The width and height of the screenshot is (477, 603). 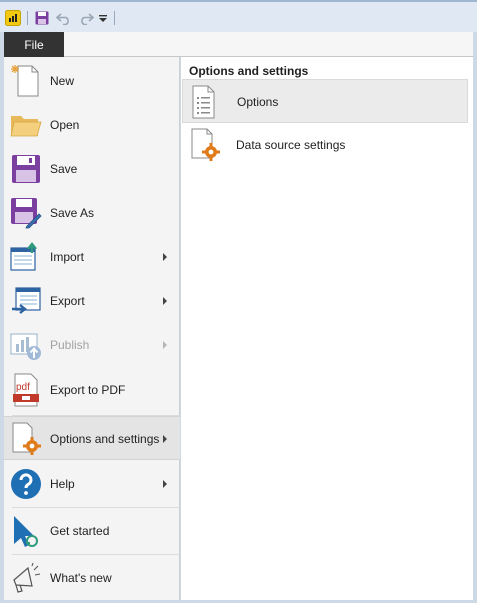 What do you see at coordinates (26, 439) in the screenshot?
I see `options-gear-icon` at bounding box center [26, 439].